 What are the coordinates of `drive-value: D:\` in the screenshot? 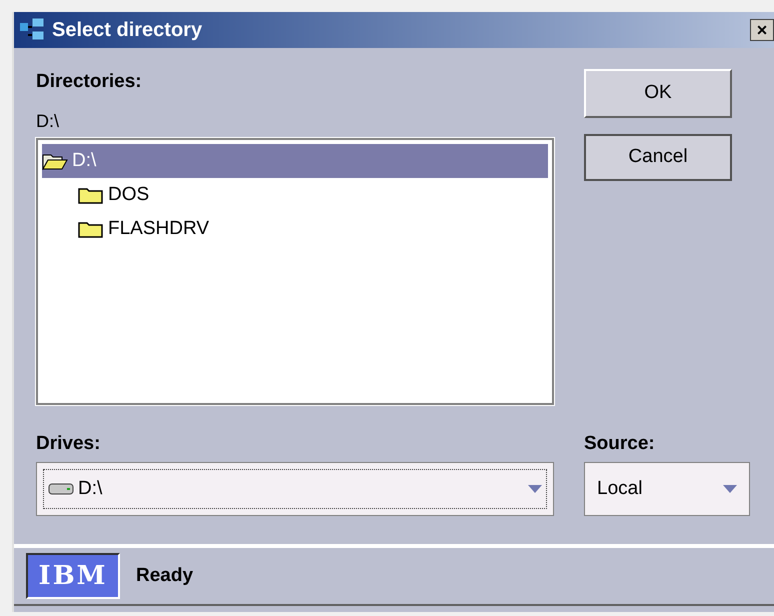 It's located at (91, 488).